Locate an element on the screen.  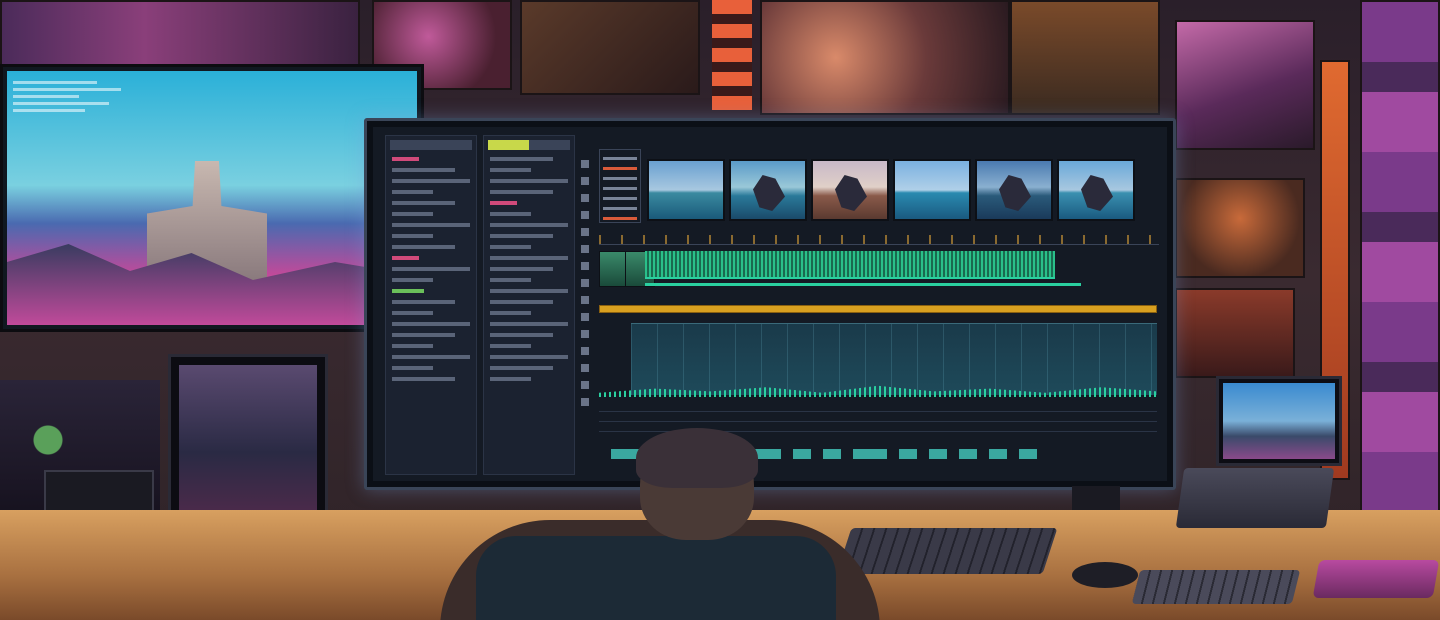
laptop-keyboard is located at coordinates (1255, 498).